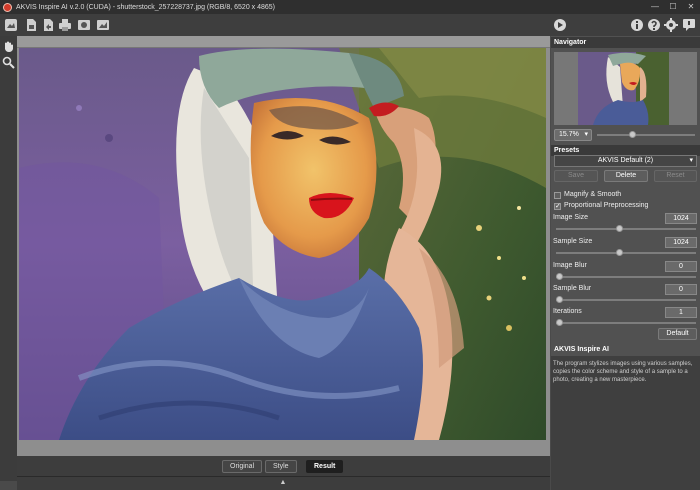  What do you see at coordinates (689, 25) in the screenshot?
I see `notifications-icon` at bounding box center [689, 25].